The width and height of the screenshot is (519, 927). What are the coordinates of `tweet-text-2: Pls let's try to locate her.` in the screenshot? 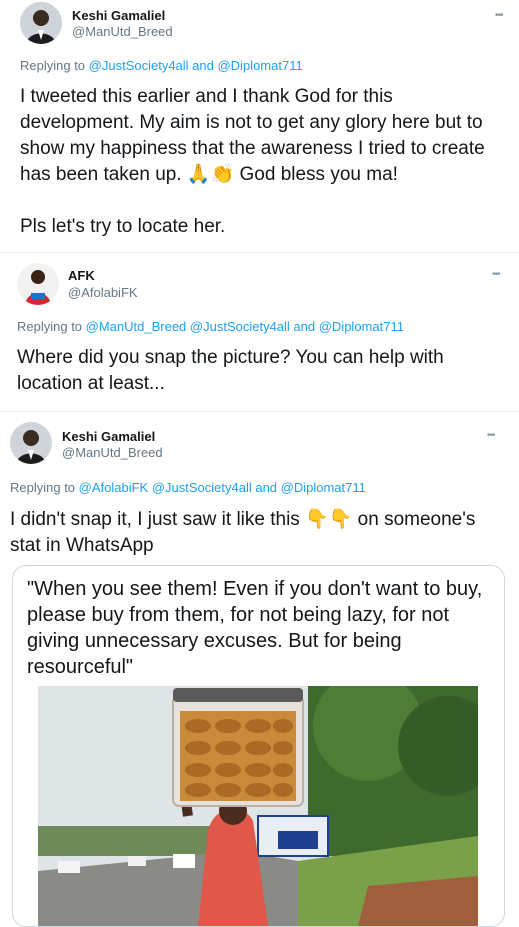 It's located at (123, 226).